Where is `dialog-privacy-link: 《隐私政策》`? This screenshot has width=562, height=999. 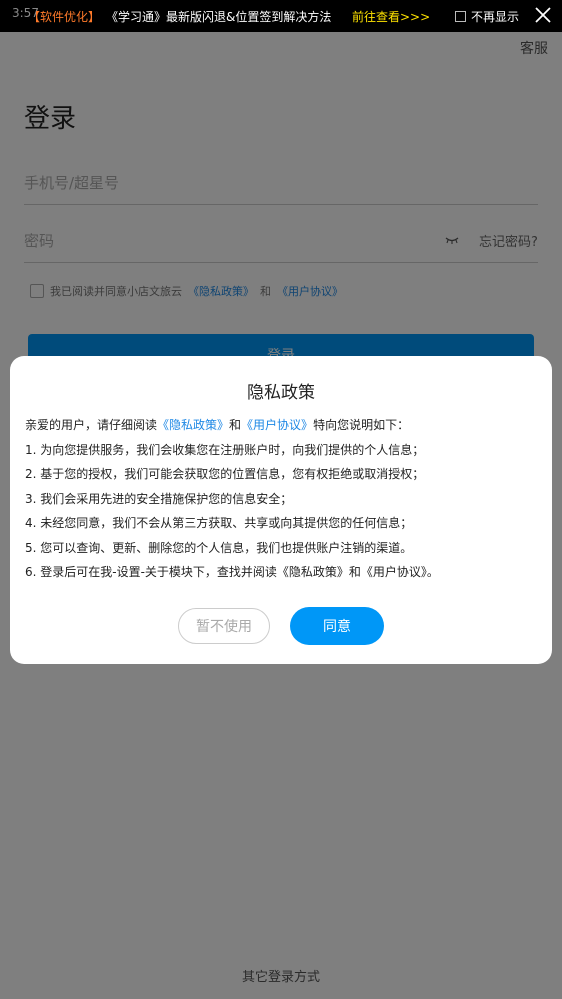
dialog-privacy-link: 《隐私政策》 is located at coordinates (193, 425).